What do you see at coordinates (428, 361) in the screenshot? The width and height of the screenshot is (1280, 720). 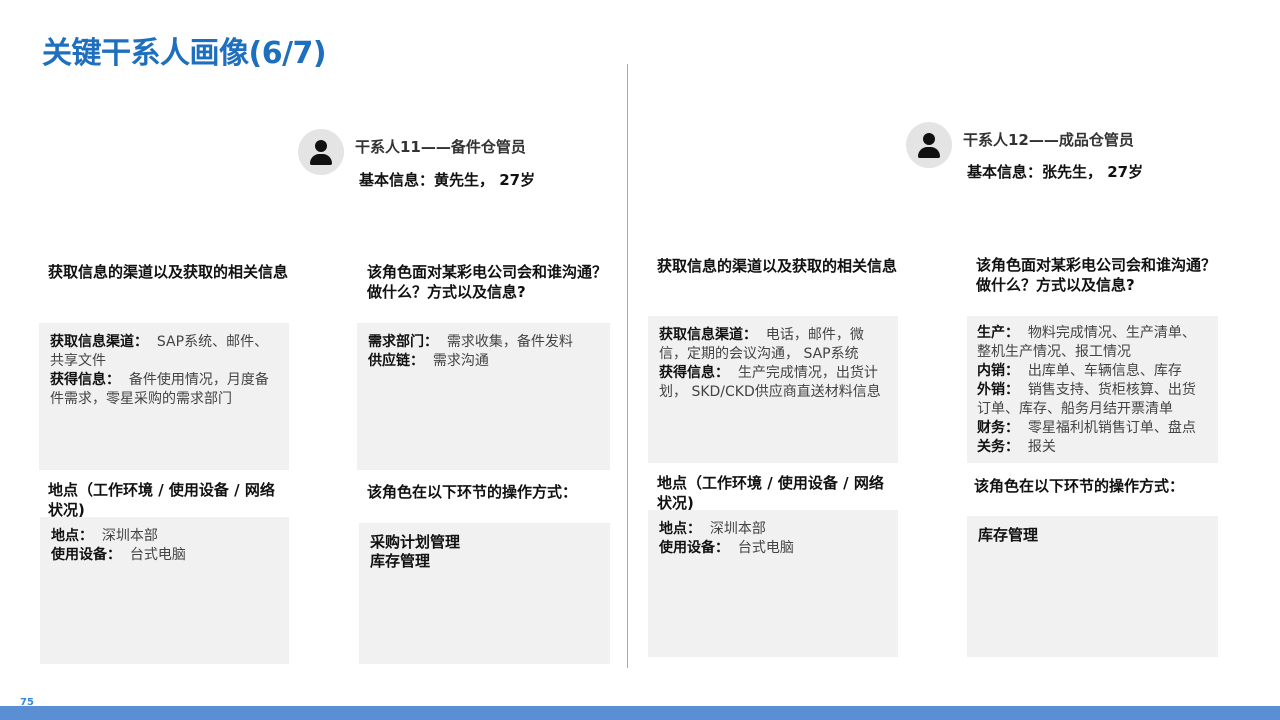 I see `communication-line: 供应链： 需求沟通` at bounding box center [428, 361].